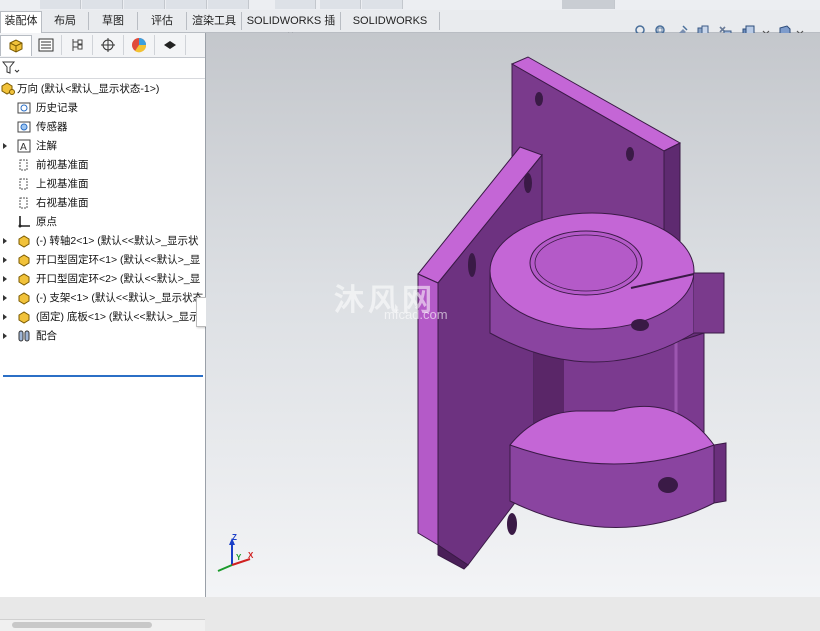 Image resolution: width=820 pixels, height=631 pixels. Describe the element at coordinates (24, 336) in the screenshot. I see `mates-icon` at that location.